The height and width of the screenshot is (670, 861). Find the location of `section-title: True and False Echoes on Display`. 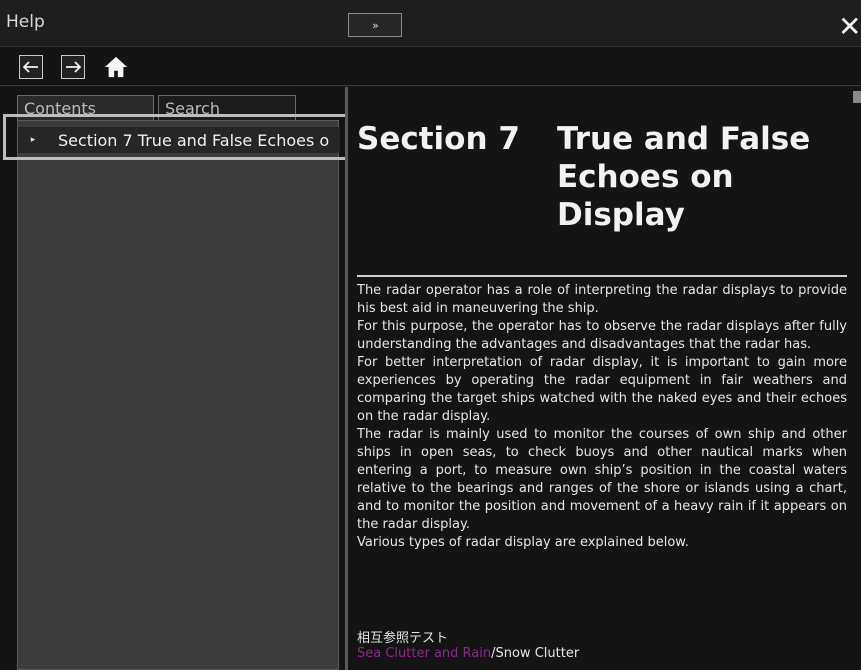

section-title: True and False Echoes on Display is located at coordinates (684, 177).